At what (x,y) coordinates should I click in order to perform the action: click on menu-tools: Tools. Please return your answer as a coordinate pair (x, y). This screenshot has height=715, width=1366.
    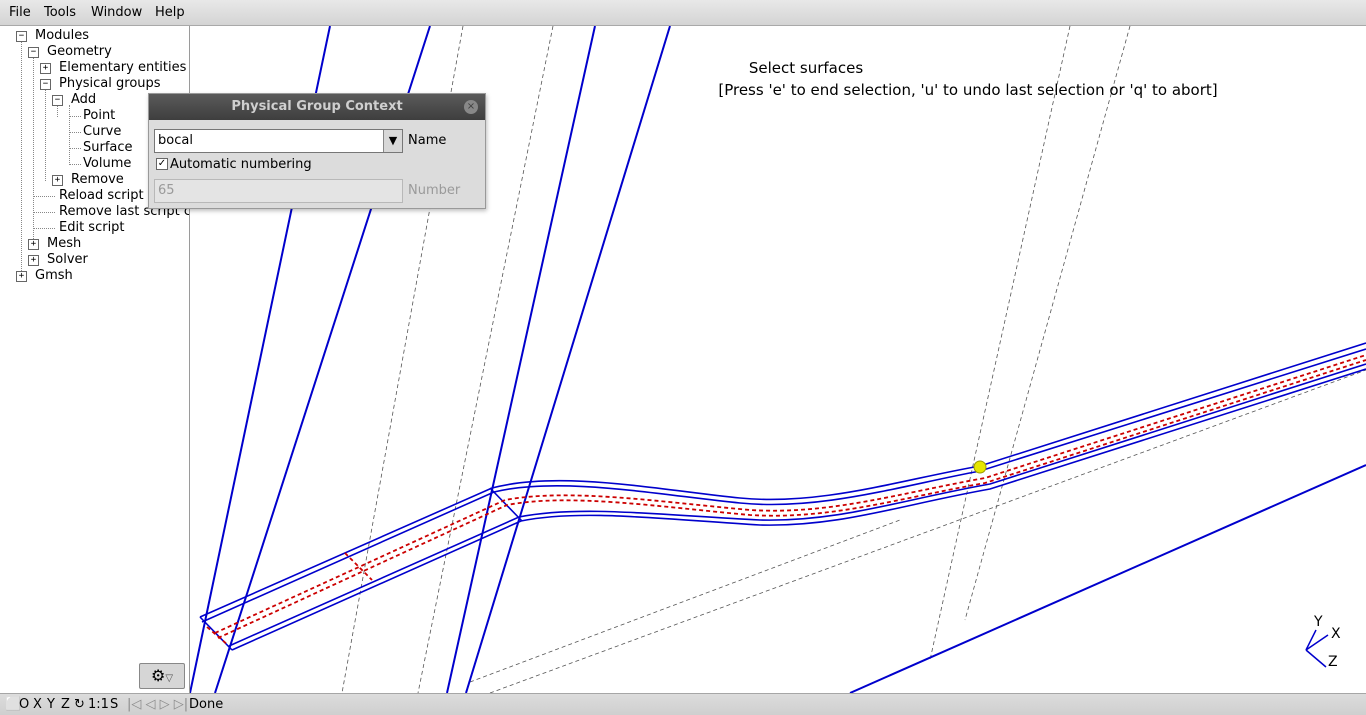
    Looking at the image, I should click on (60, 12).